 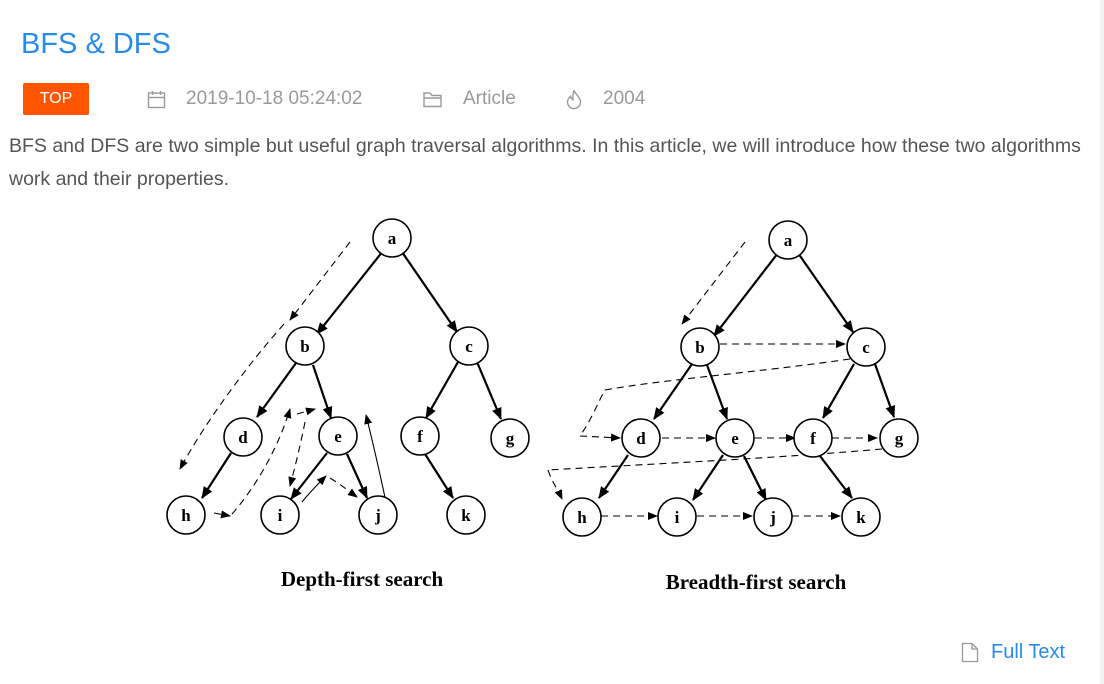 What do you see at coordinates (600, 437) in the screenshot?
I see `bfs-path-to-d` at bounding box center [600, 437].